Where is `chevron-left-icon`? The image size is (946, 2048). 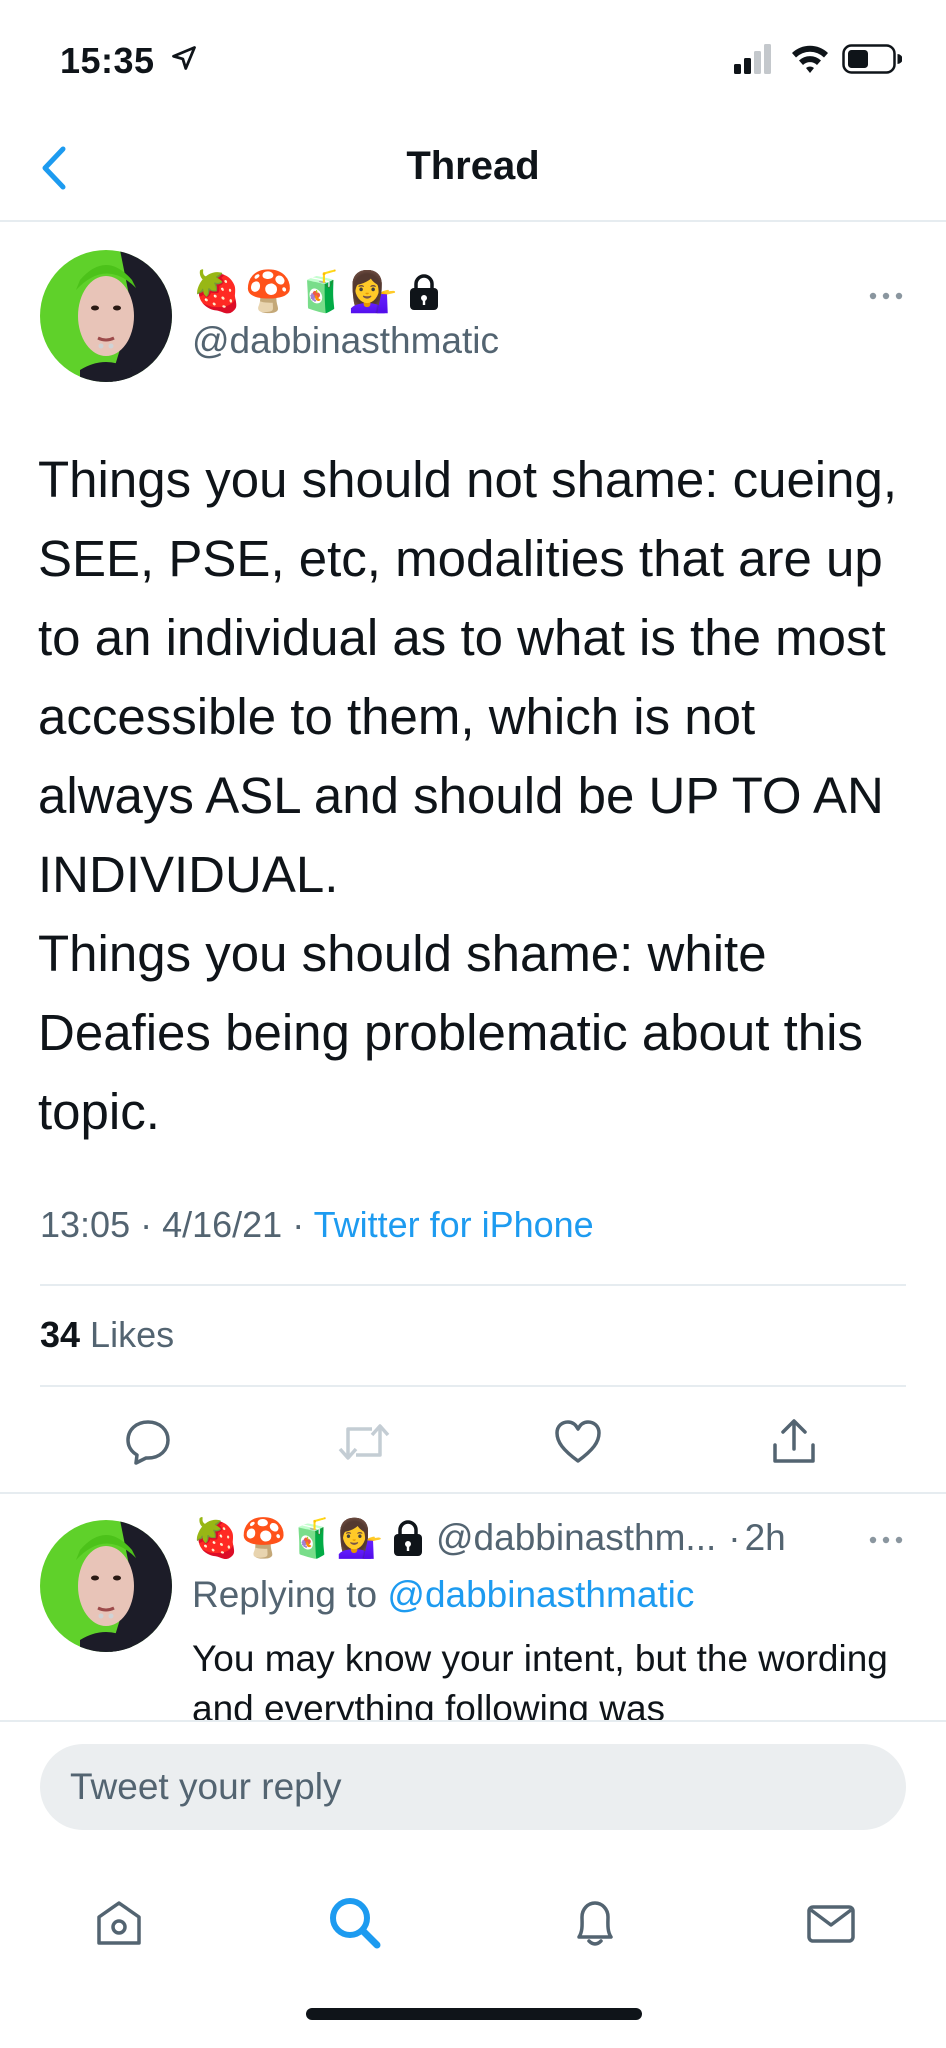 chevron-left-icon is located at coordinates (54, 168).